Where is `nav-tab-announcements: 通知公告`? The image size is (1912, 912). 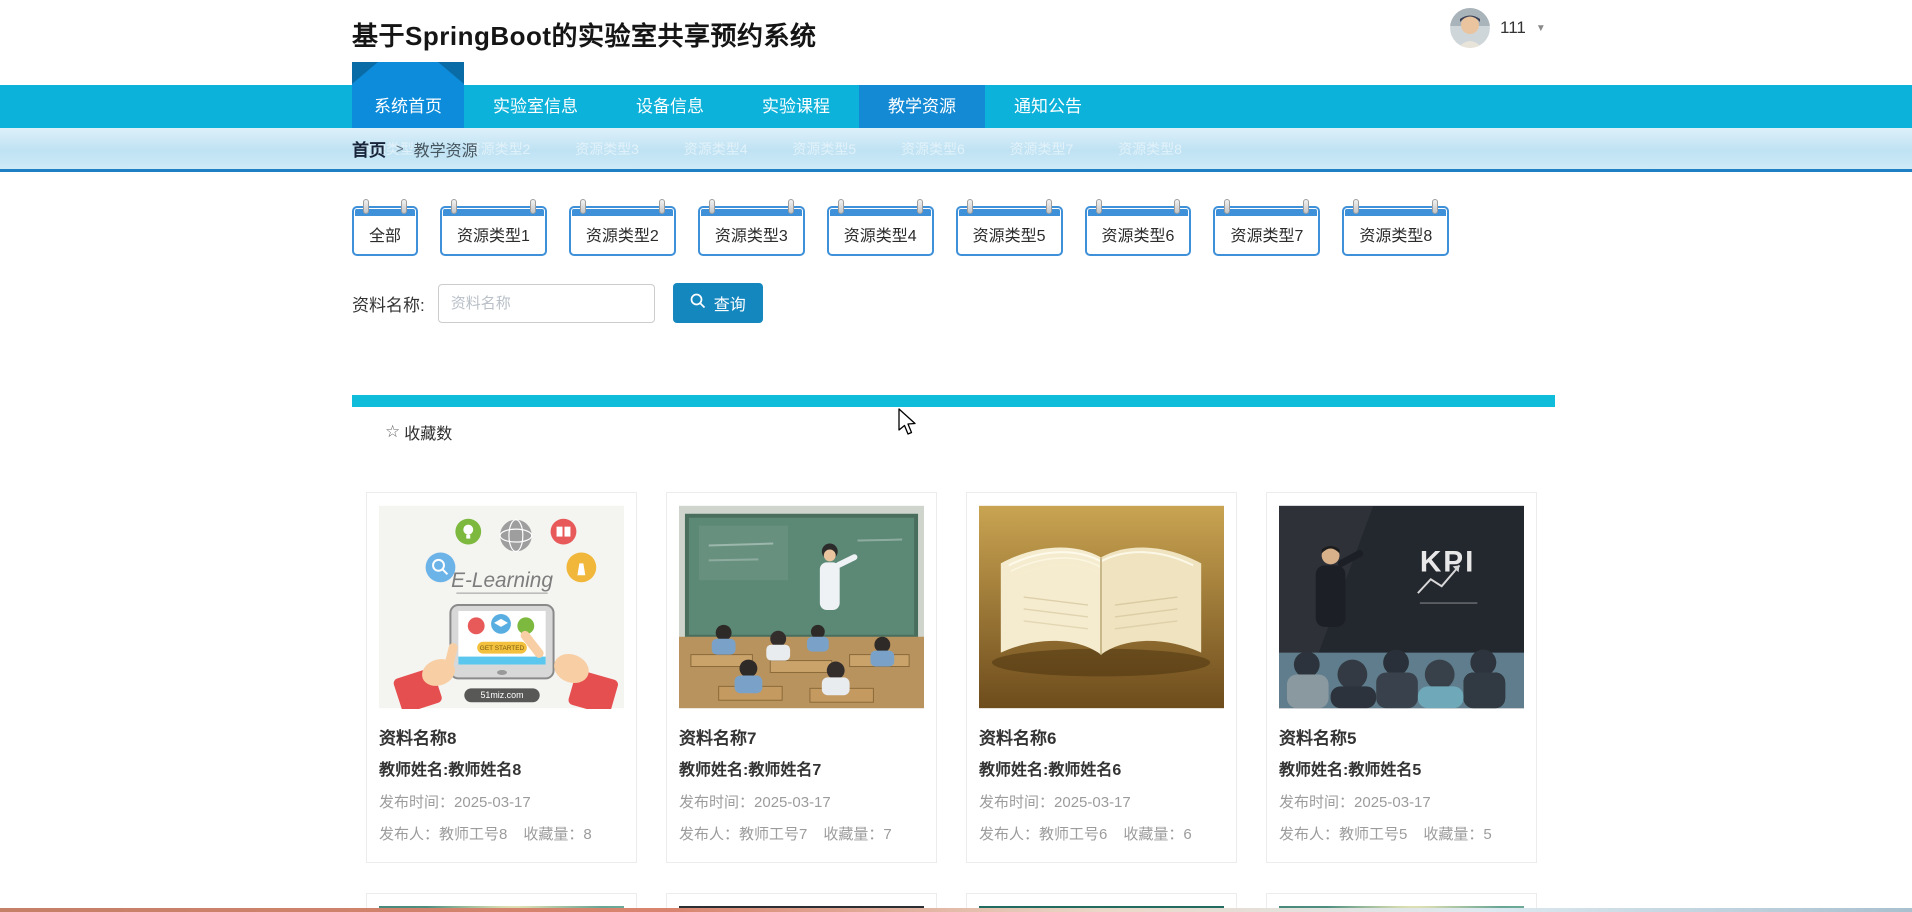
nav-tab-announcements: 通知公告 is located at coordinates (1048, 106).